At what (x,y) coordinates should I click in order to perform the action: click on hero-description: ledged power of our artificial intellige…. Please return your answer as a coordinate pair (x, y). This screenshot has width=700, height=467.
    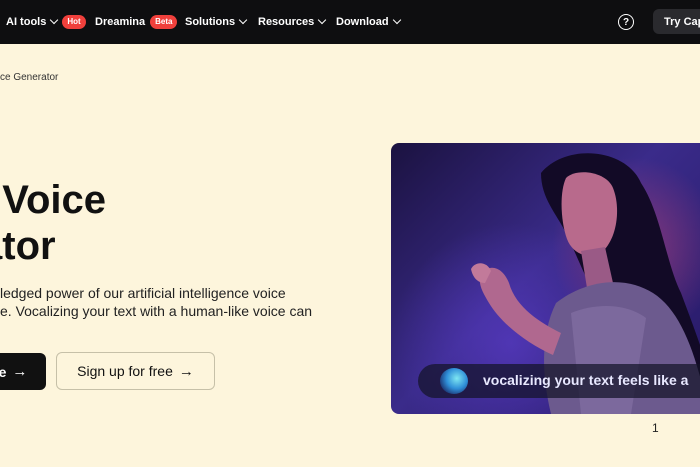
    Looking at the image, I should click on (165, 302).